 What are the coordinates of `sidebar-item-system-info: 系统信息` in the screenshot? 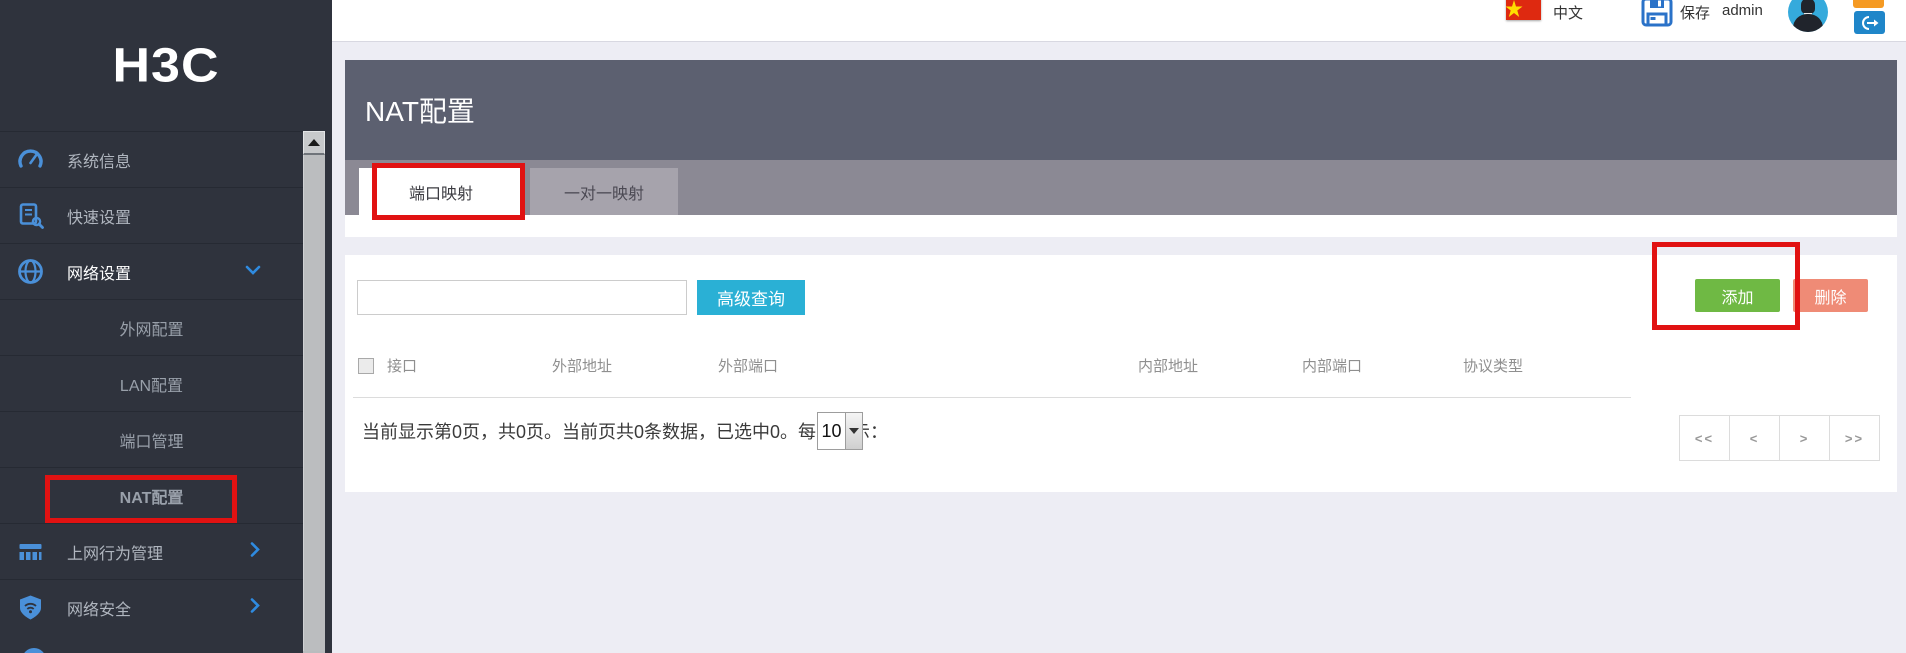 It's located at (151, 159).